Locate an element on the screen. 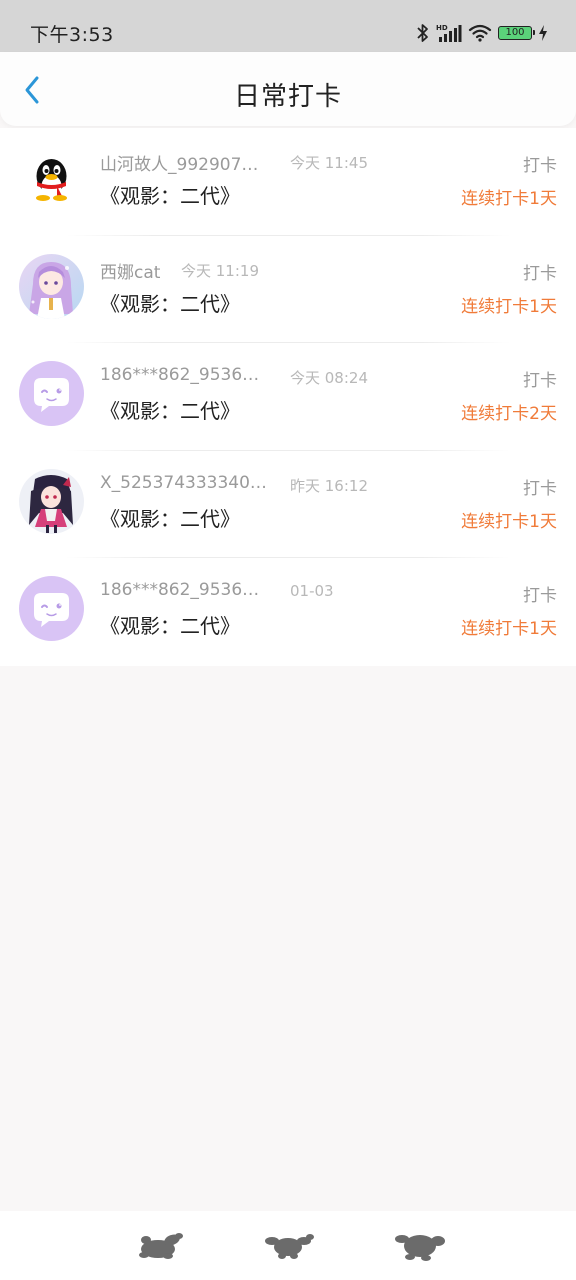  checkin-row: 186***862_9536… 01-03 《观影：二代》 打卡 连续打卡1天 is located at coordinates (288, 612).